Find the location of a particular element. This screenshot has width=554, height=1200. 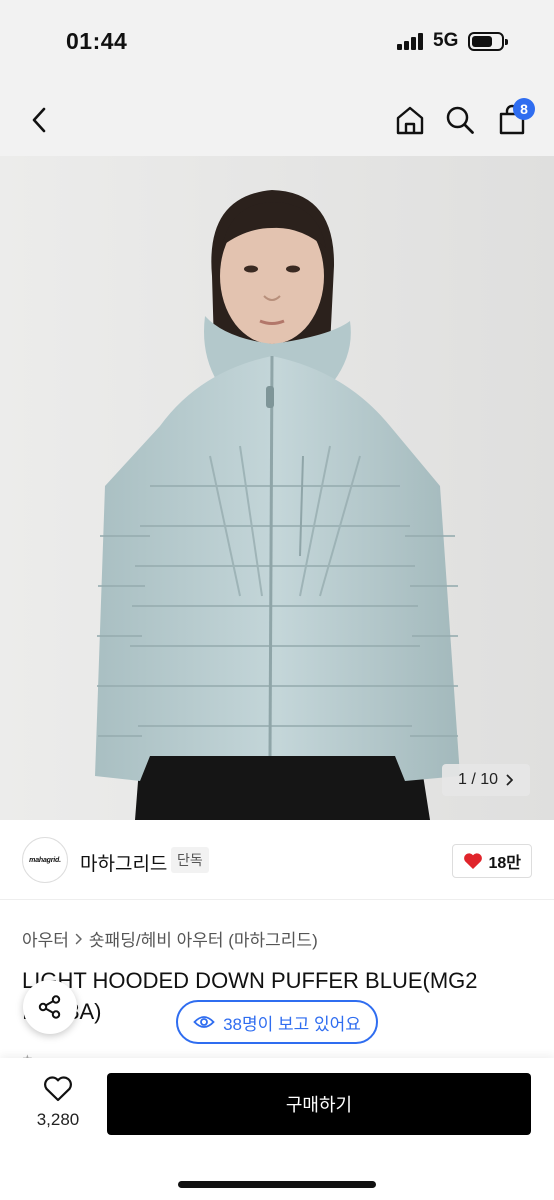

breadcrumb-subcategory: 숏패딩/헤비 아우터 (마하그리드) is located at coordinates (203, 938).